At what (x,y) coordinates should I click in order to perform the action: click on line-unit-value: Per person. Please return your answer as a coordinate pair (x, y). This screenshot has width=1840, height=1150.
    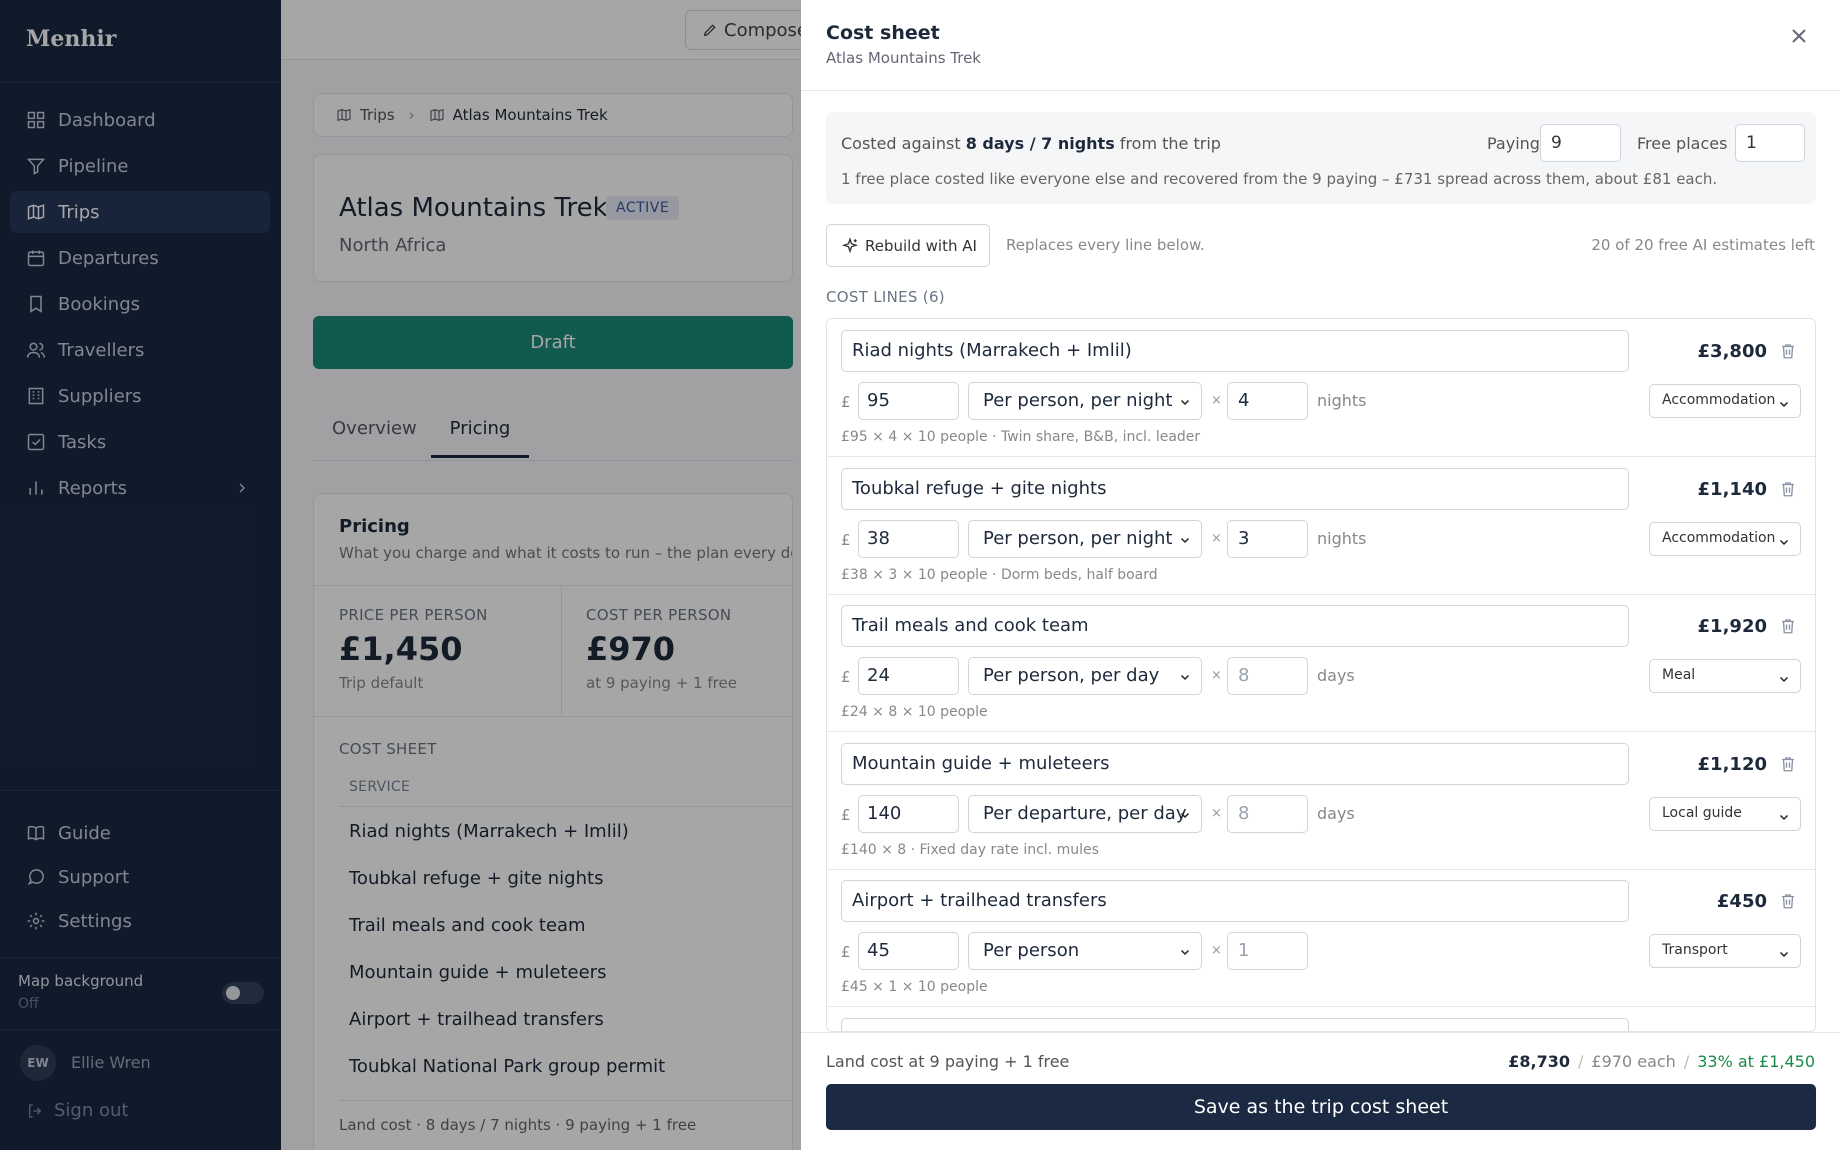
    Looking at the image, I should click on (1031, 950).